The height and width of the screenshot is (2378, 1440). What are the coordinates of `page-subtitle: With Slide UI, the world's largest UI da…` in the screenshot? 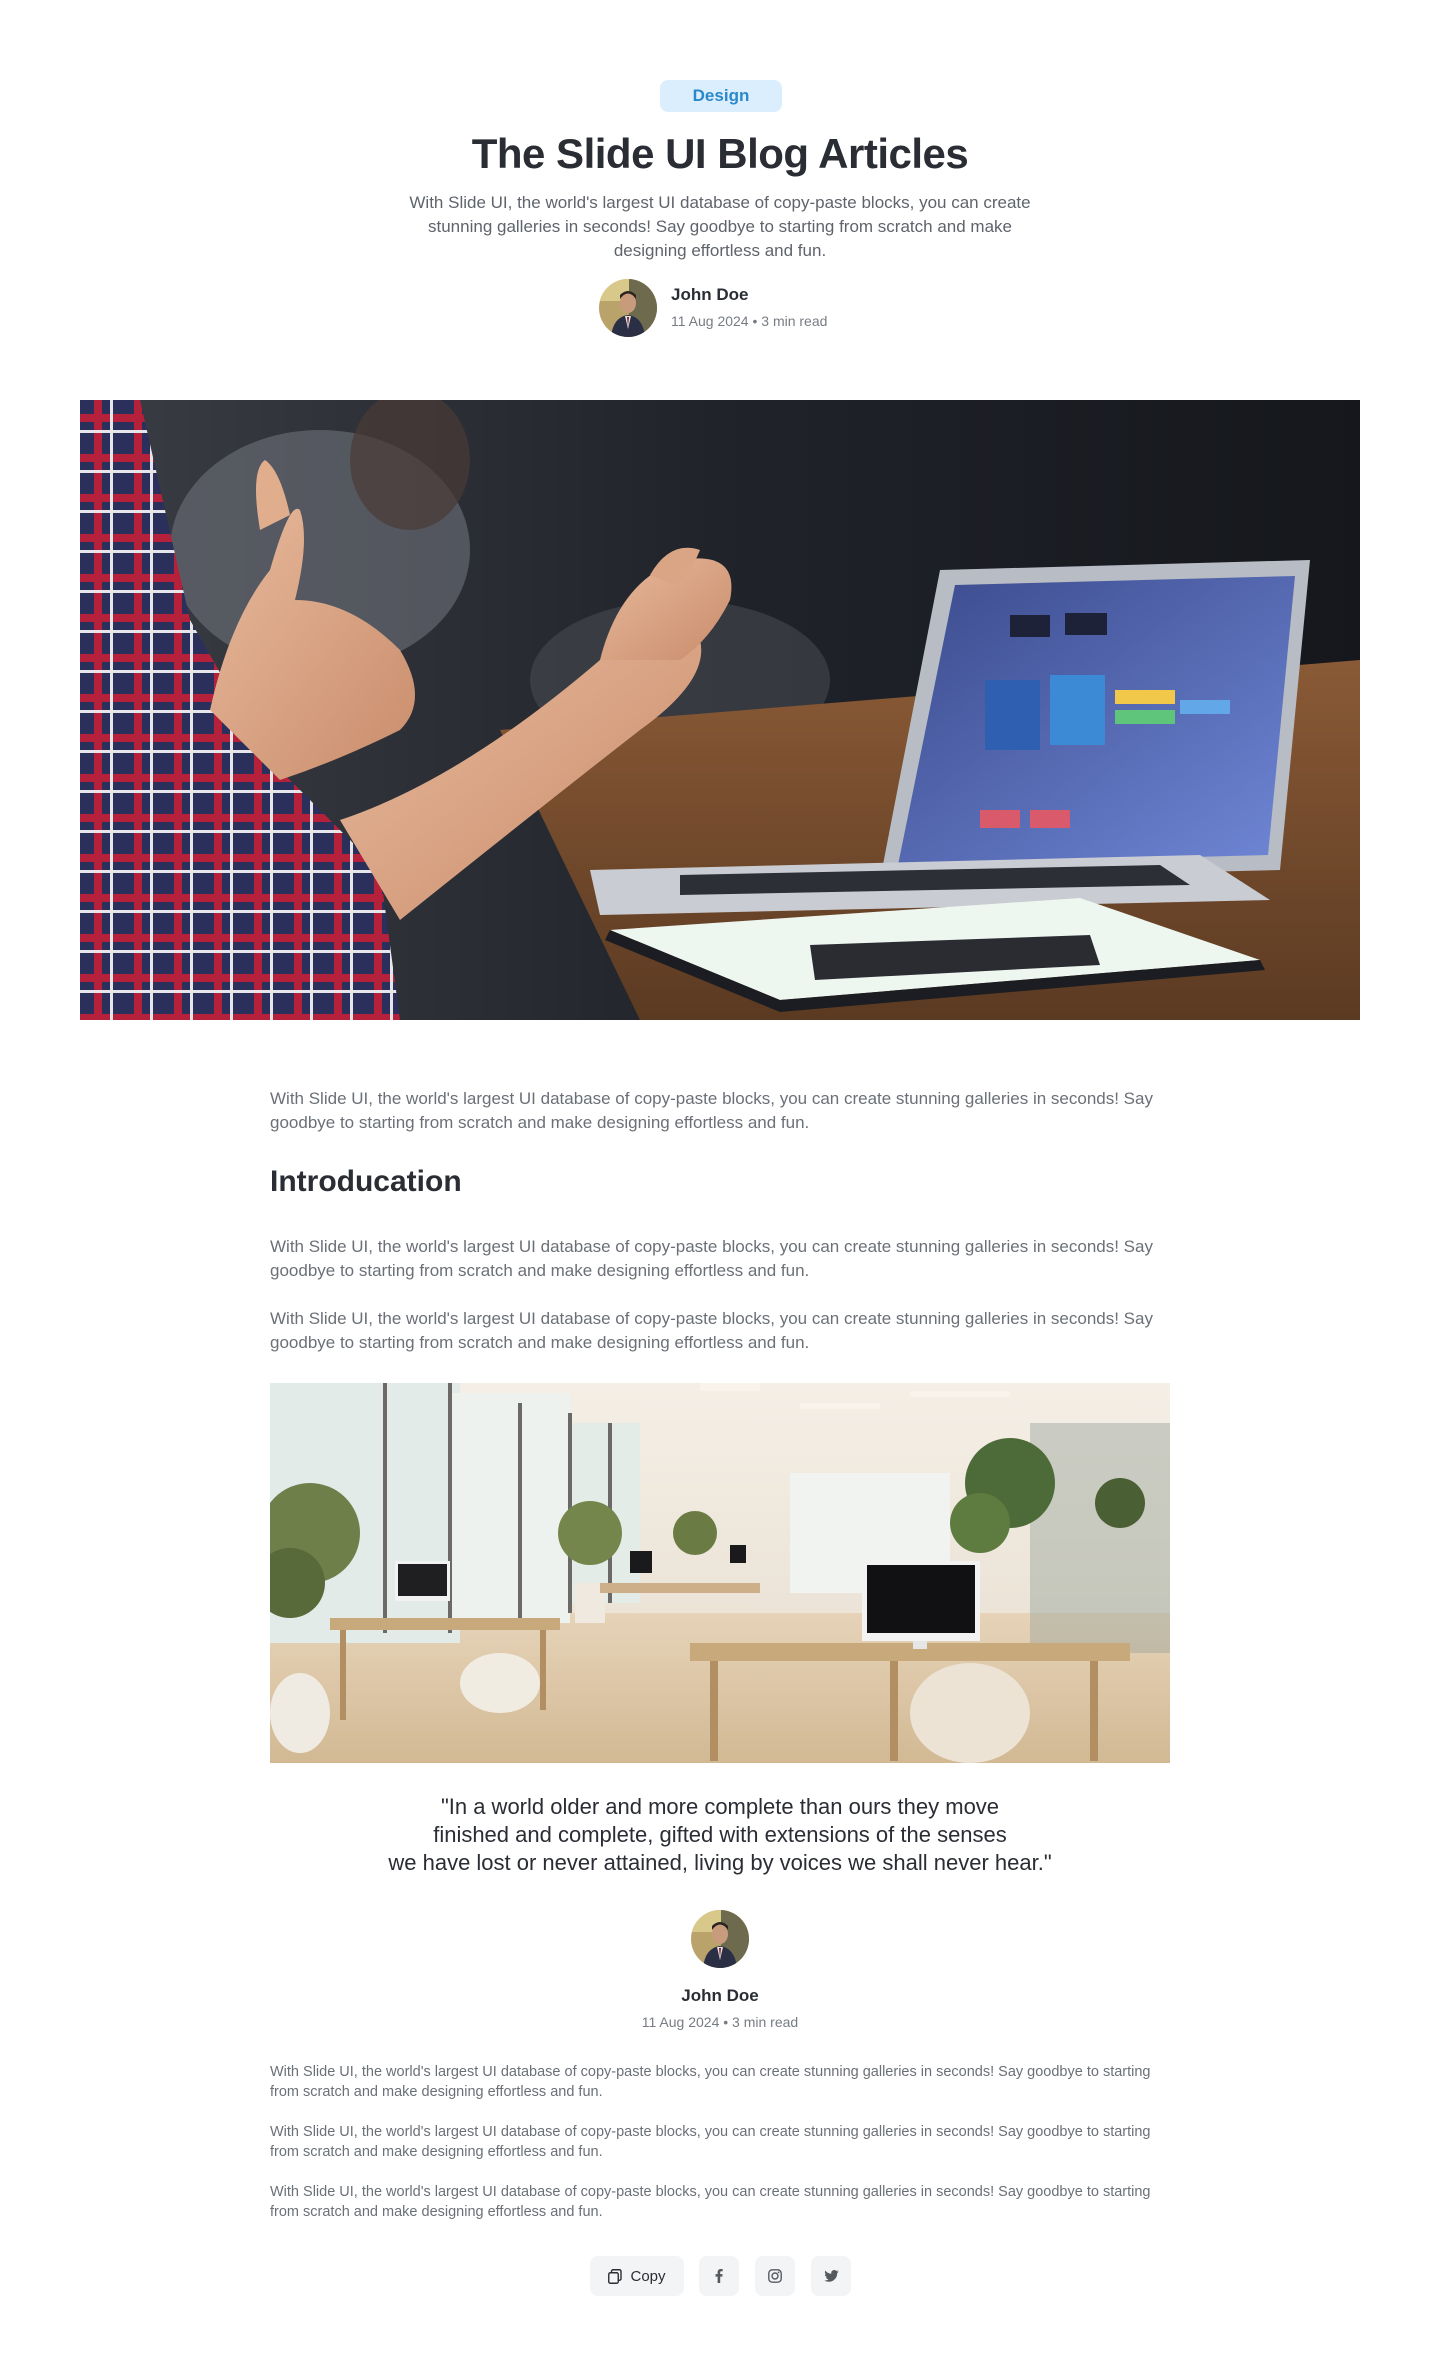 It's located at (720, 226).